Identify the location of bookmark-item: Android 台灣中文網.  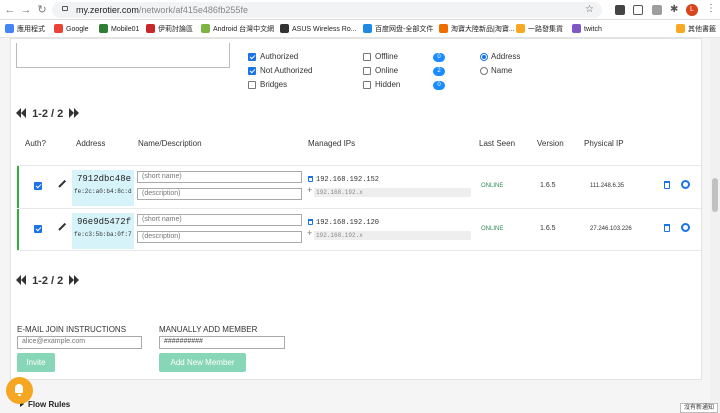
(237, 29).